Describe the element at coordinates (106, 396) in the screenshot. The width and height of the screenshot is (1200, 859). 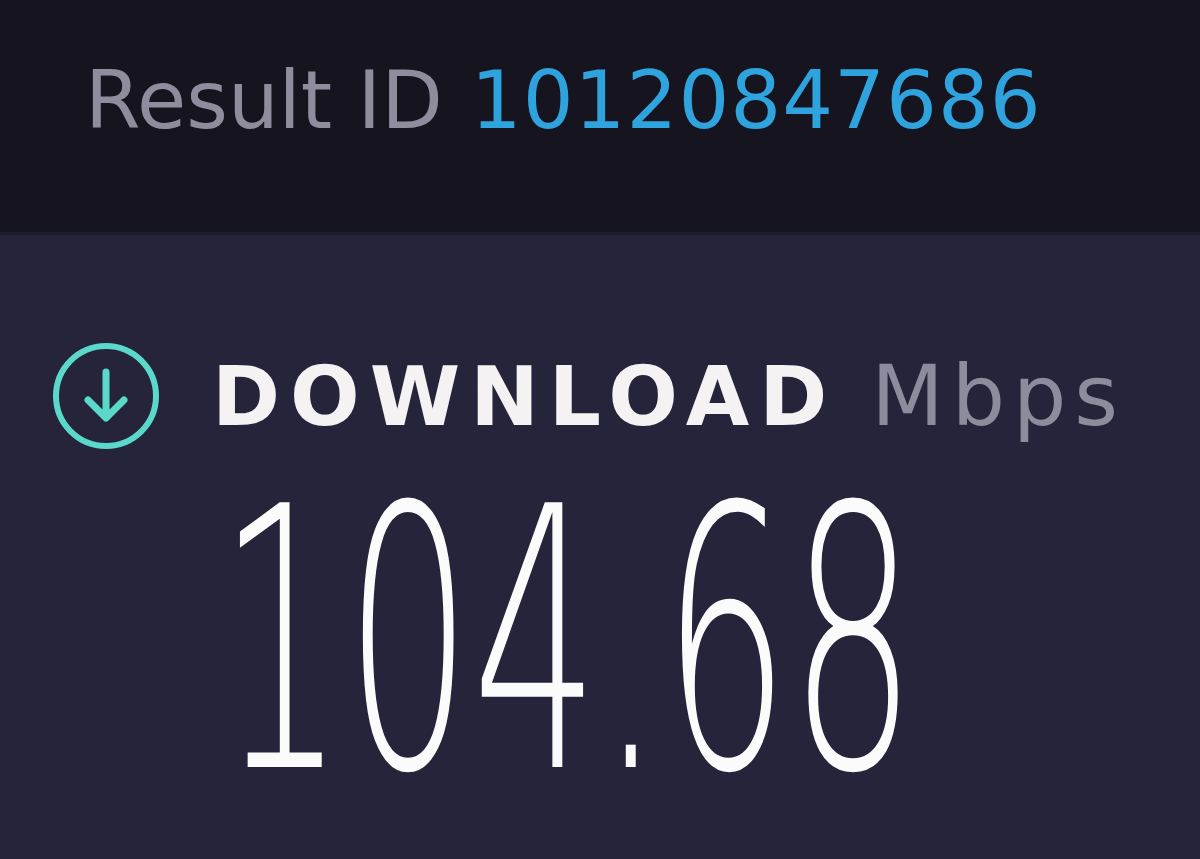
I see `download-icon` at that location.